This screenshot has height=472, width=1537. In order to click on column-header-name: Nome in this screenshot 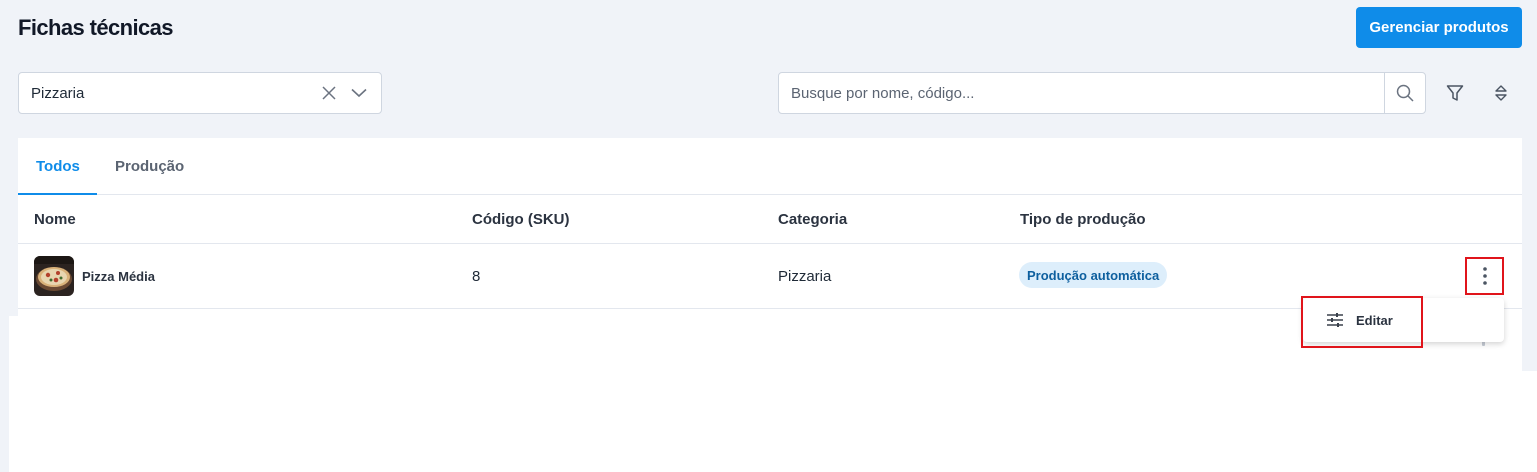, I will do `click(55, 219)`.